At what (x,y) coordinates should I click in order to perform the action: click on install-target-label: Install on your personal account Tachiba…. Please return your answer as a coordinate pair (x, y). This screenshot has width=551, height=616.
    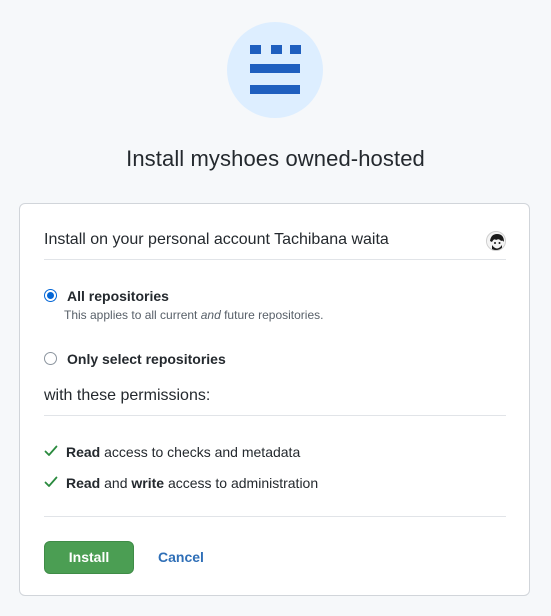
    Looking at the image, I should click on (216, 239).